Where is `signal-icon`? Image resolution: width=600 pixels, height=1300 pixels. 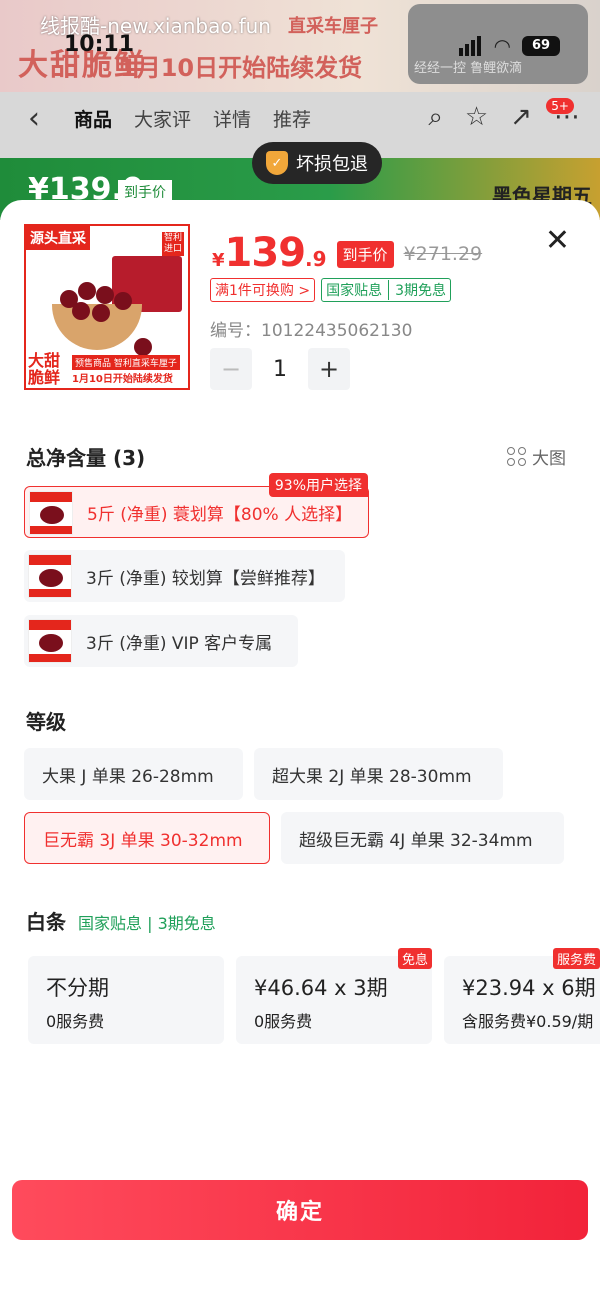
signal-icon is located at coordinates (470, 46).